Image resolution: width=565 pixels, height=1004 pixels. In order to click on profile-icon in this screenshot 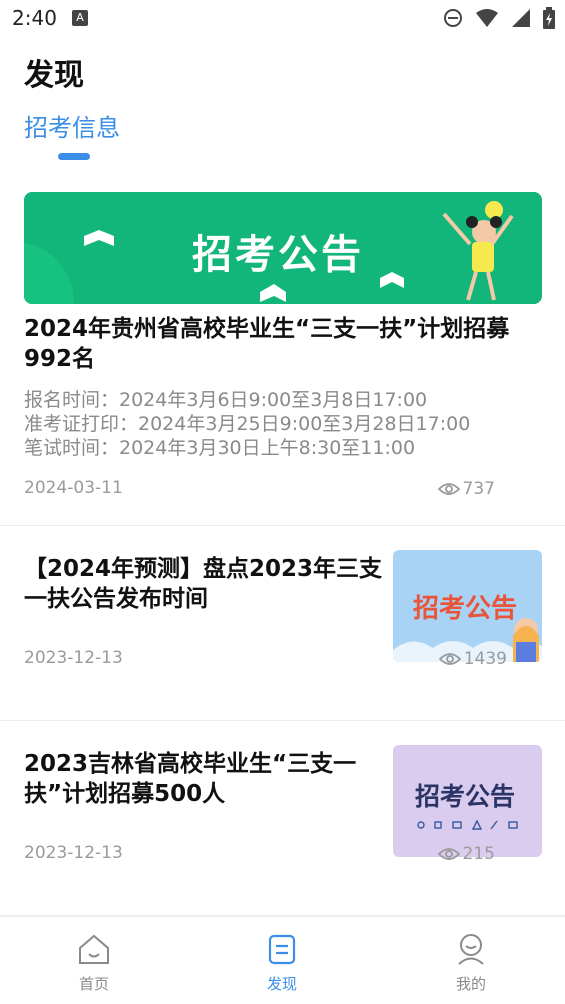, I will do `click(471, 949)`.